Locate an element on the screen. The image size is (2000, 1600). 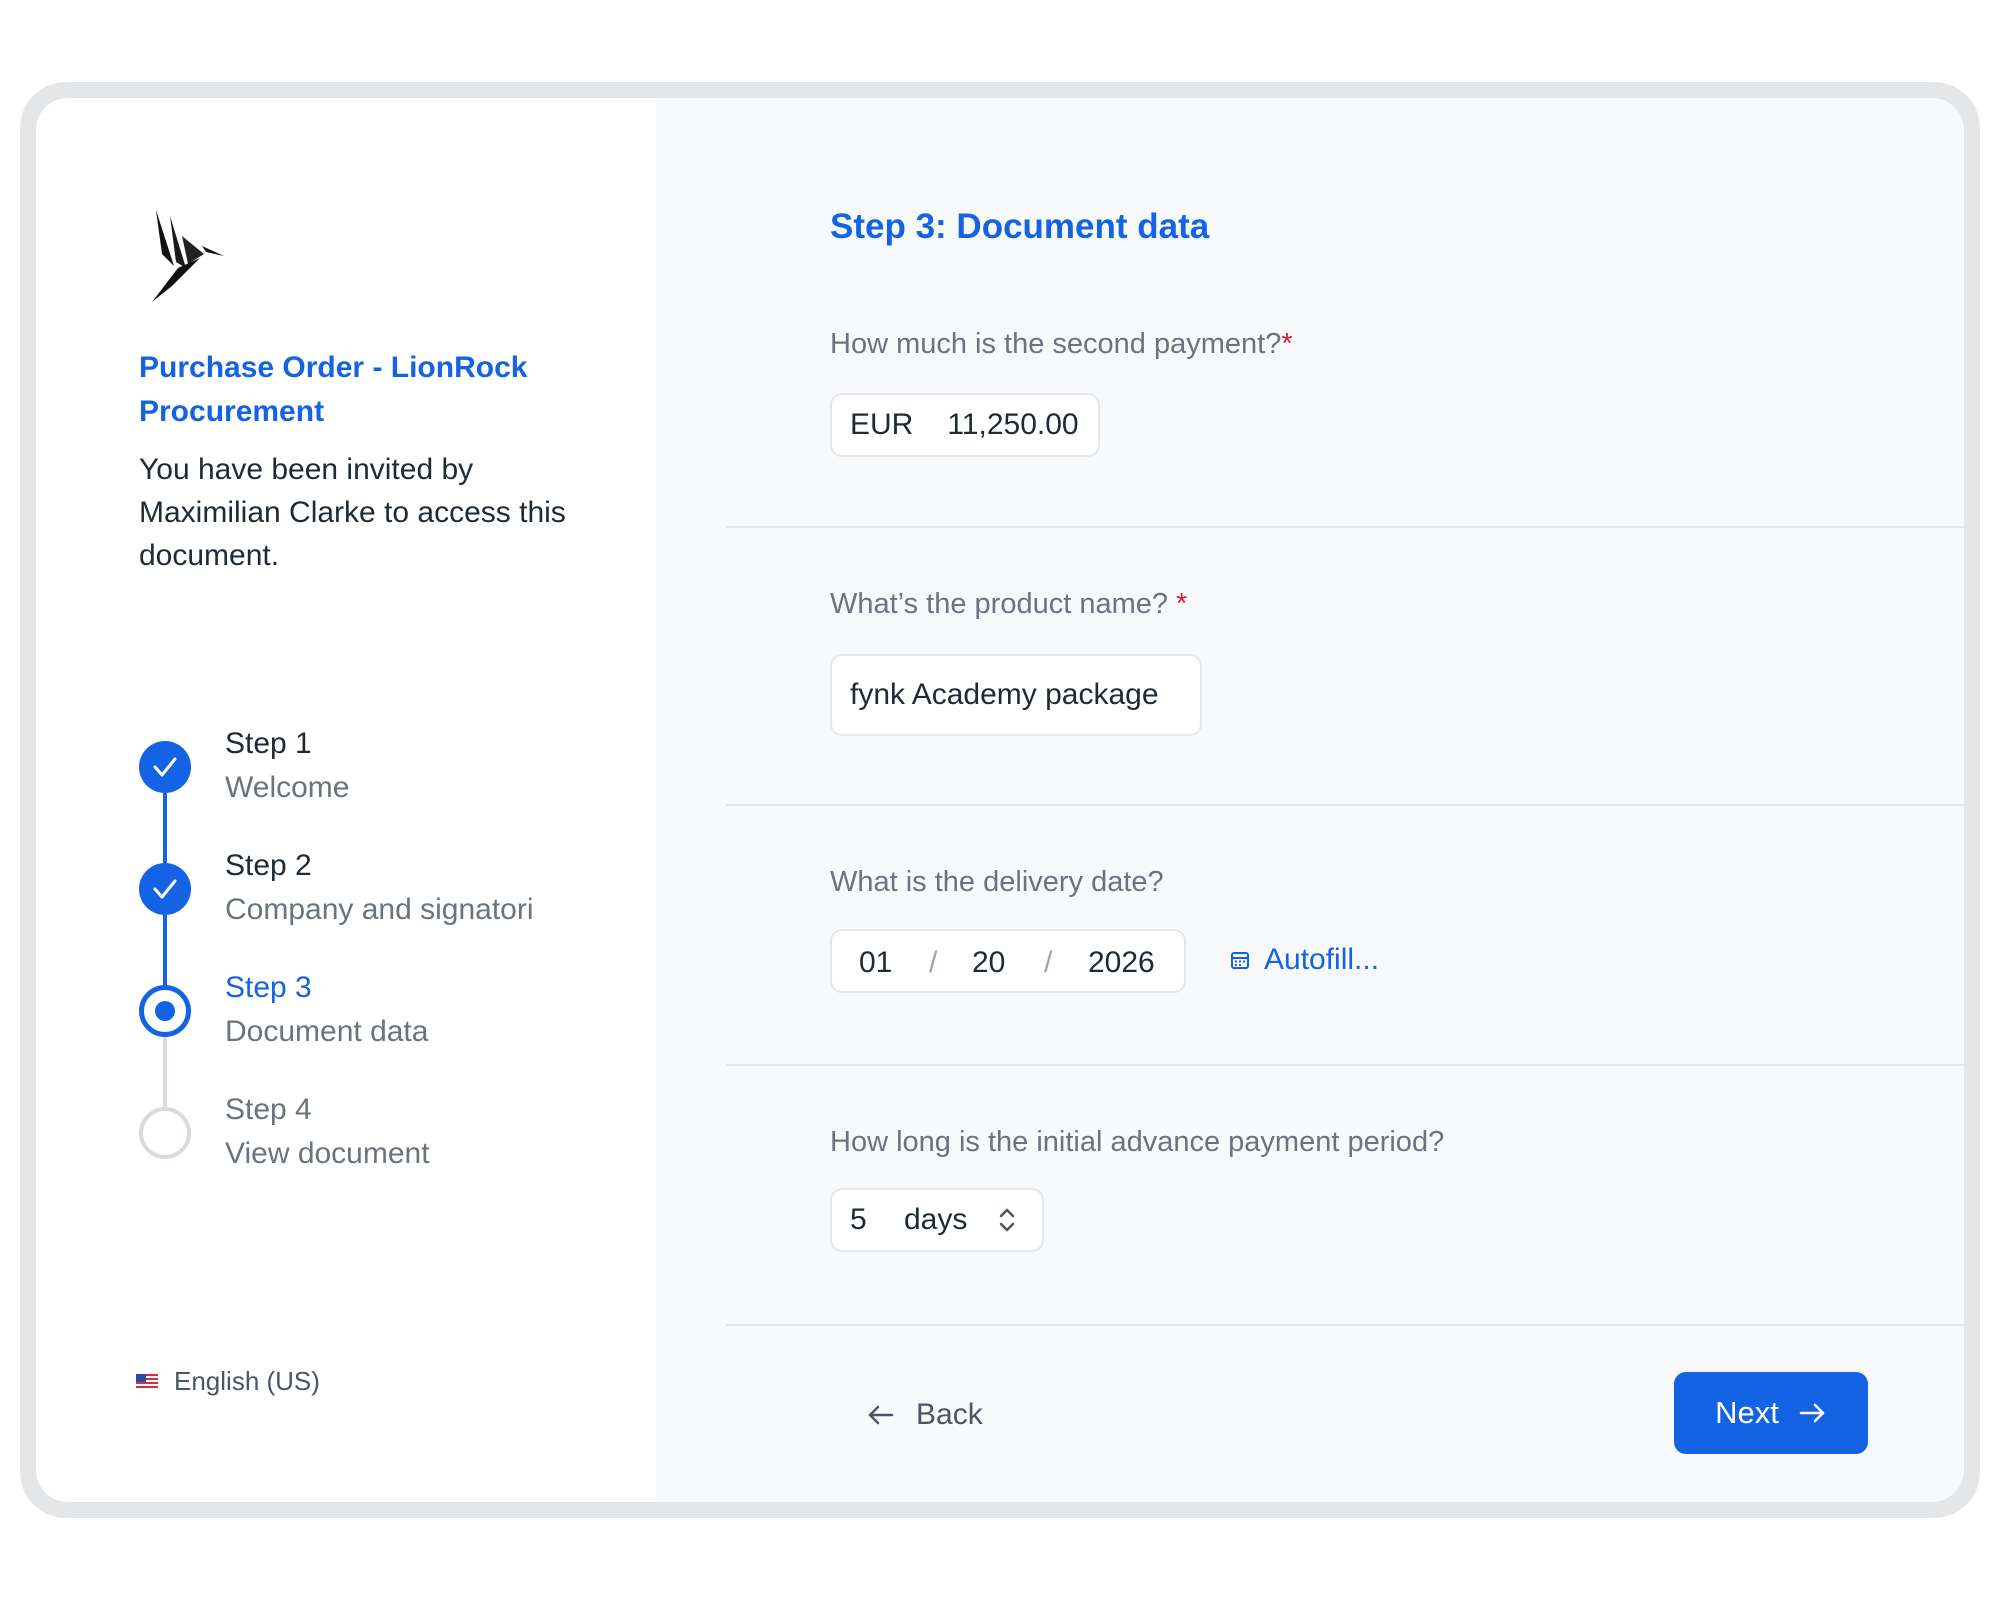
advance-period-stepper: 5 days is located at coordinates (937, 1220).